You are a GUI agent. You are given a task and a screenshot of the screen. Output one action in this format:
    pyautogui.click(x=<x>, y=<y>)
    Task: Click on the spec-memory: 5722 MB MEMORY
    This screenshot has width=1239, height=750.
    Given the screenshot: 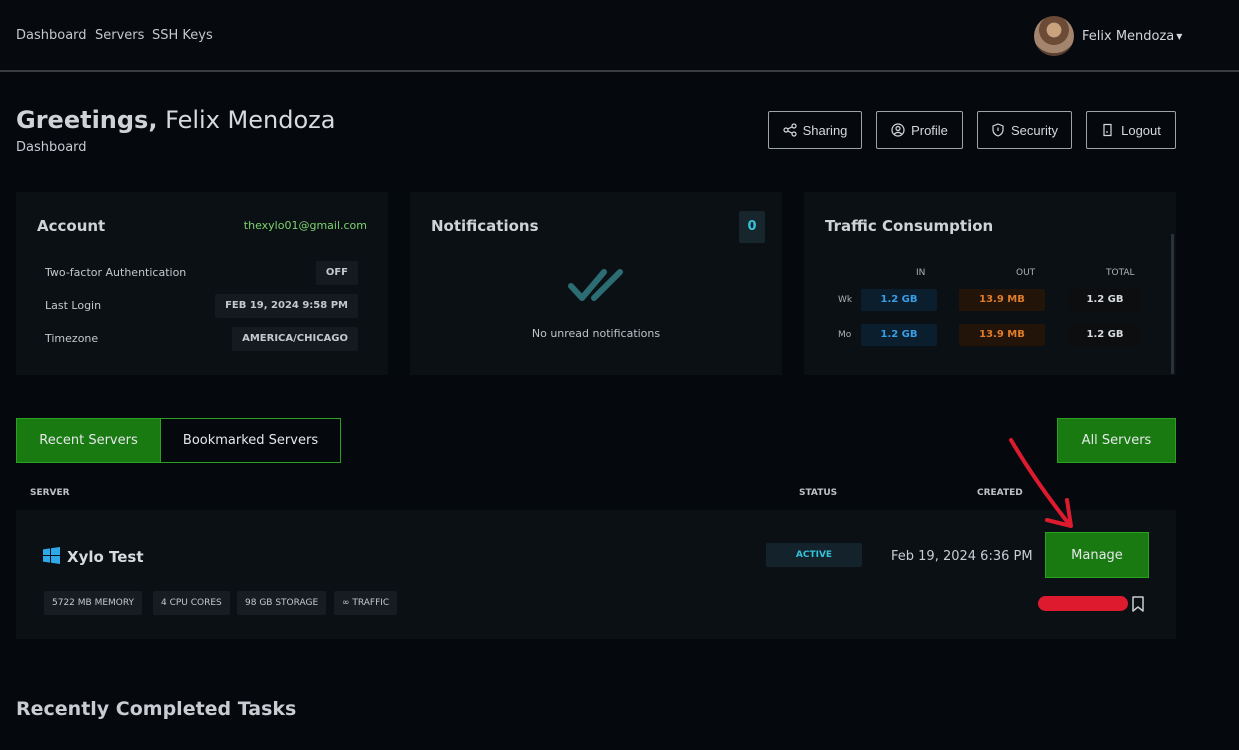 What is the action you would take?
    pyautogui.click(x=93, y=603)
    